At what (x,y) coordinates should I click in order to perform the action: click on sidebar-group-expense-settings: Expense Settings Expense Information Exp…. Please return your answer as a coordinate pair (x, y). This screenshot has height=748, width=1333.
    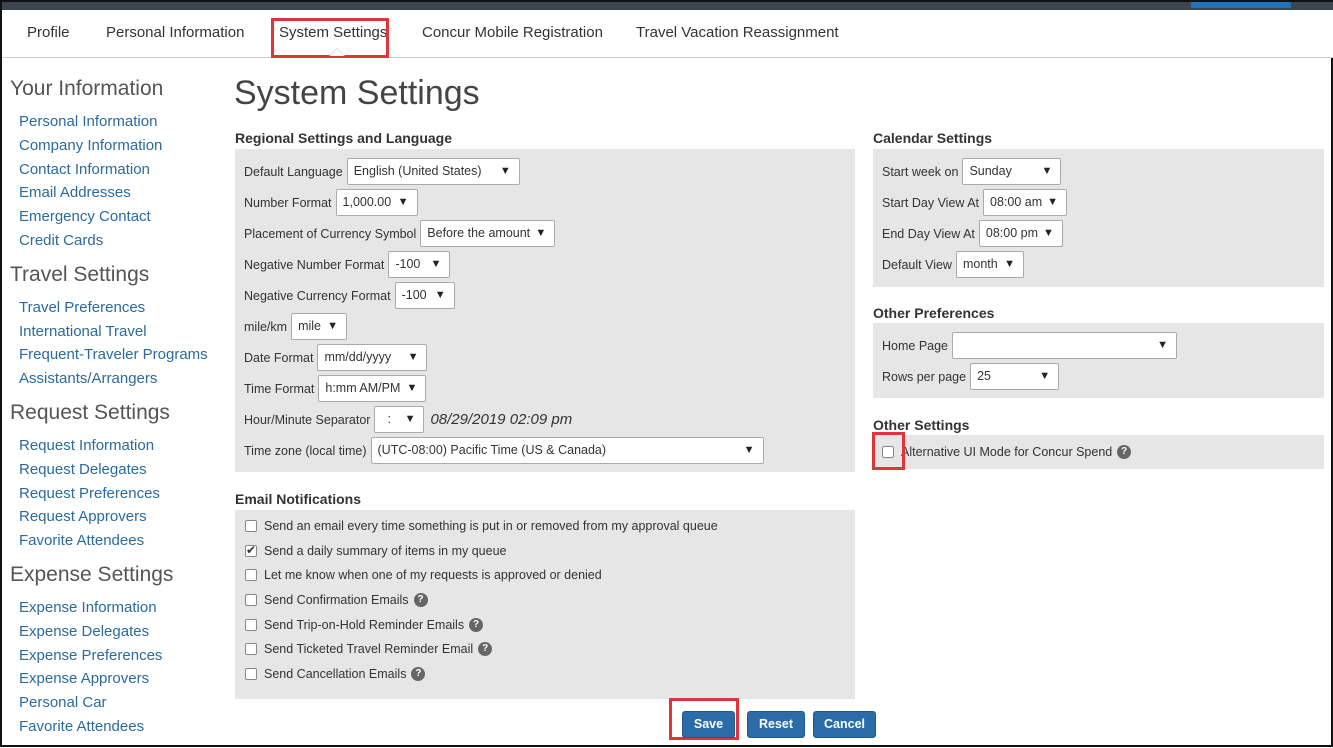
    Looking at the image, I should click on (115, 650).